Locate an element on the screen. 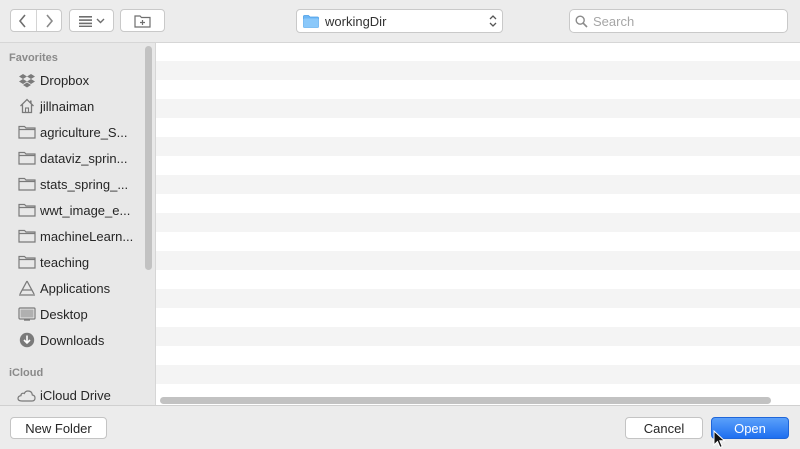 Image resolution: width=800 pixels, height=449 pixels. sidebar-scrollbar is located at coordinates (148, 158).